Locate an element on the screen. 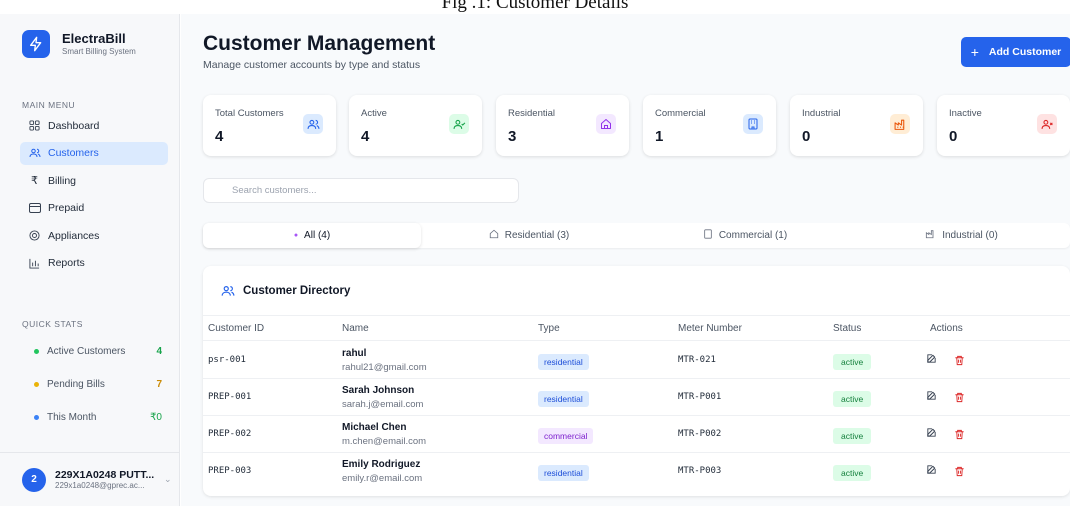 The width and height of the screenshot is (1070, 506). main-menu-title: MAIN MENU is located at coordinates (49, 105).